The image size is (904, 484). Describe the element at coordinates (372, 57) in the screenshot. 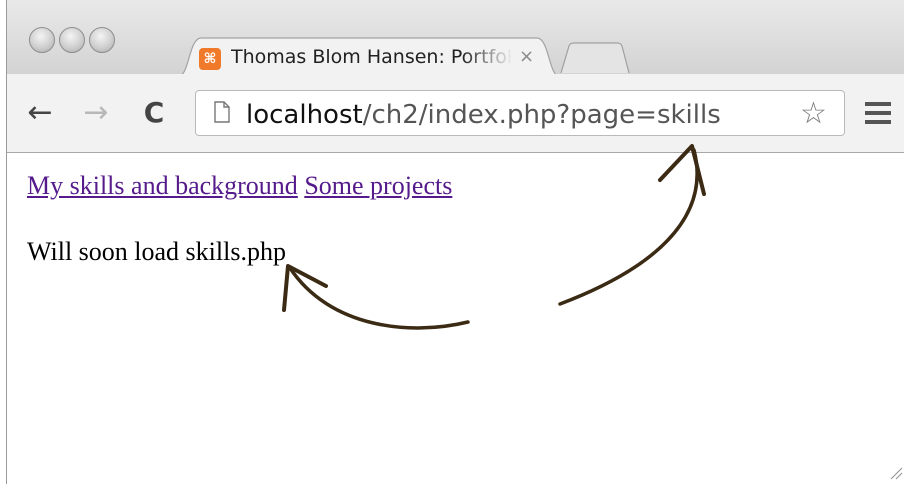

I see `tab-title: Thomas Blom Hansen: Portfolio` at that location.